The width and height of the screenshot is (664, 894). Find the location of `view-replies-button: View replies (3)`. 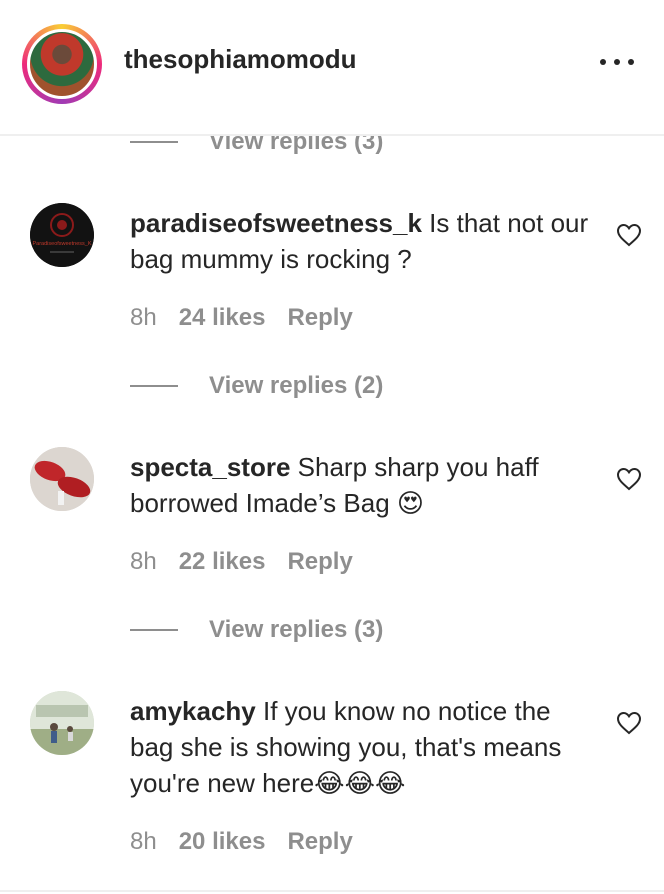

view-replies-button: View replies (3) is located at coordinates (256, 630).